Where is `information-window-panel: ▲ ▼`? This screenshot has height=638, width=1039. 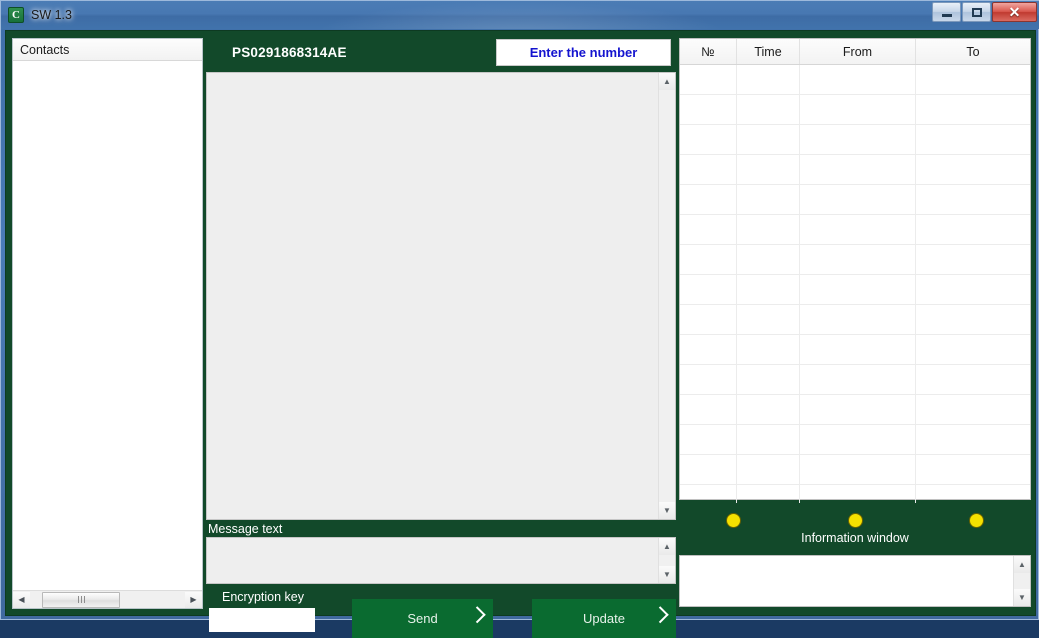
information-window-panel: ▲ ▼ is located at coordinates (855, 581).